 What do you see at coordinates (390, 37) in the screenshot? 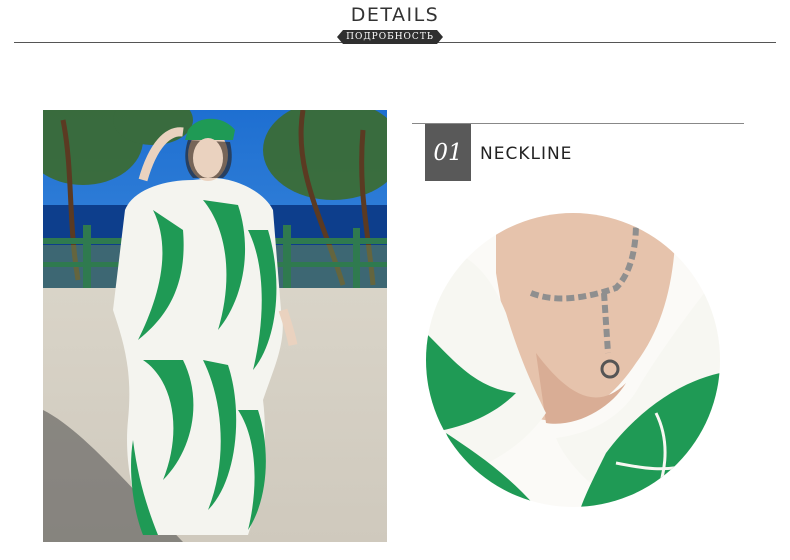
I see `header-subtitle-banner: ПОДРОБНОСТЬ` at bounding box center [390, 37].